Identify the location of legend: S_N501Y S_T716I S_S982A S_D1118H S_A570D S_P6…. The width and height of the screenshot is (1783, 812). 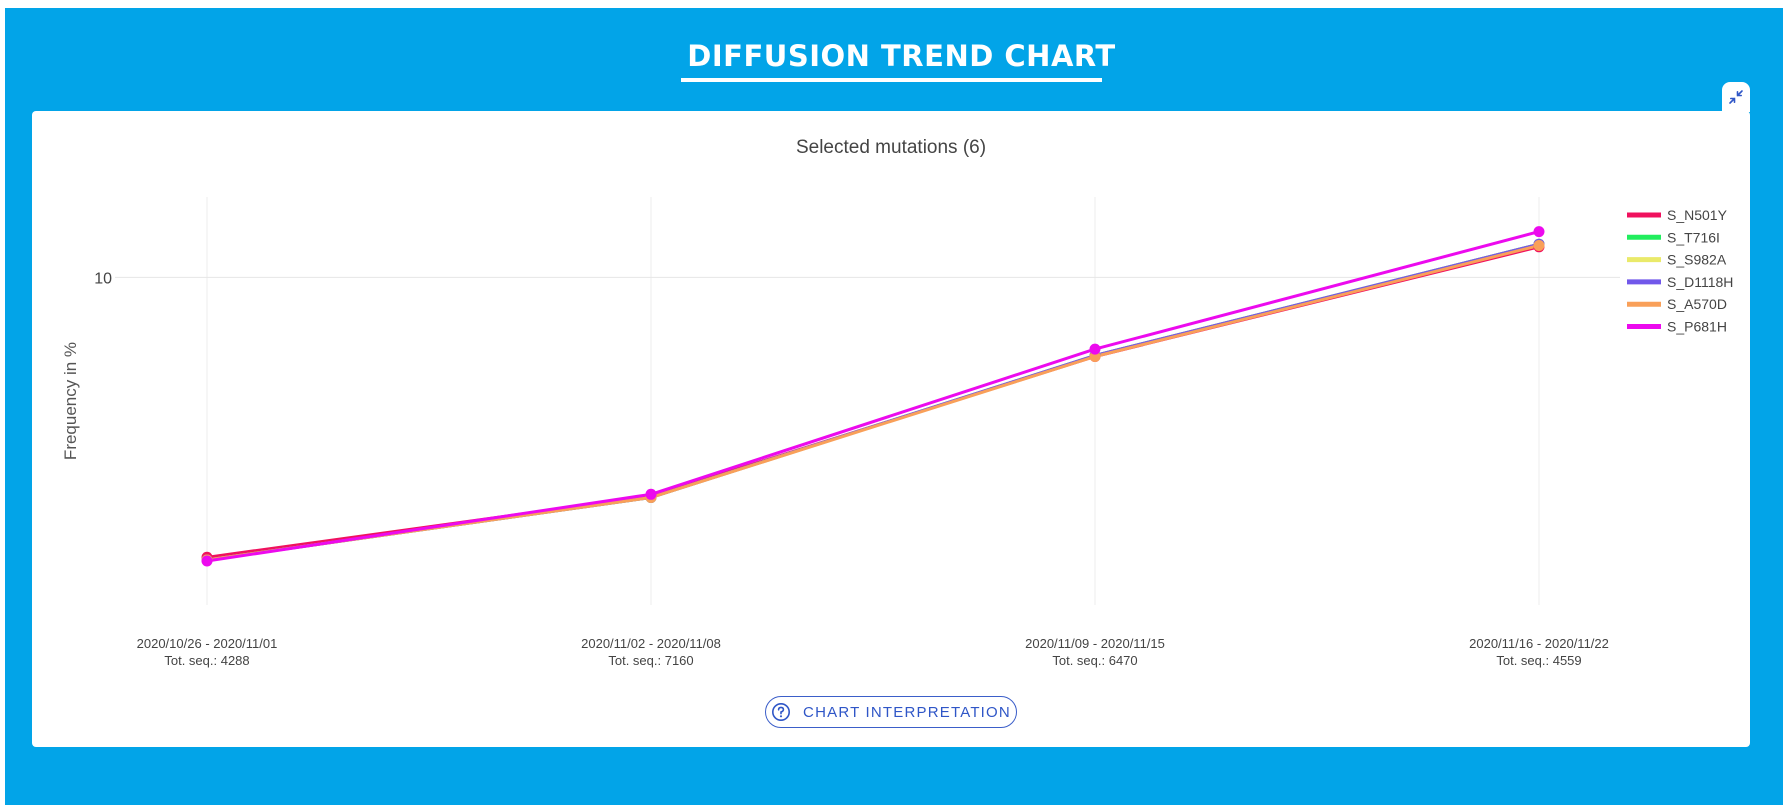
(1680, 271).